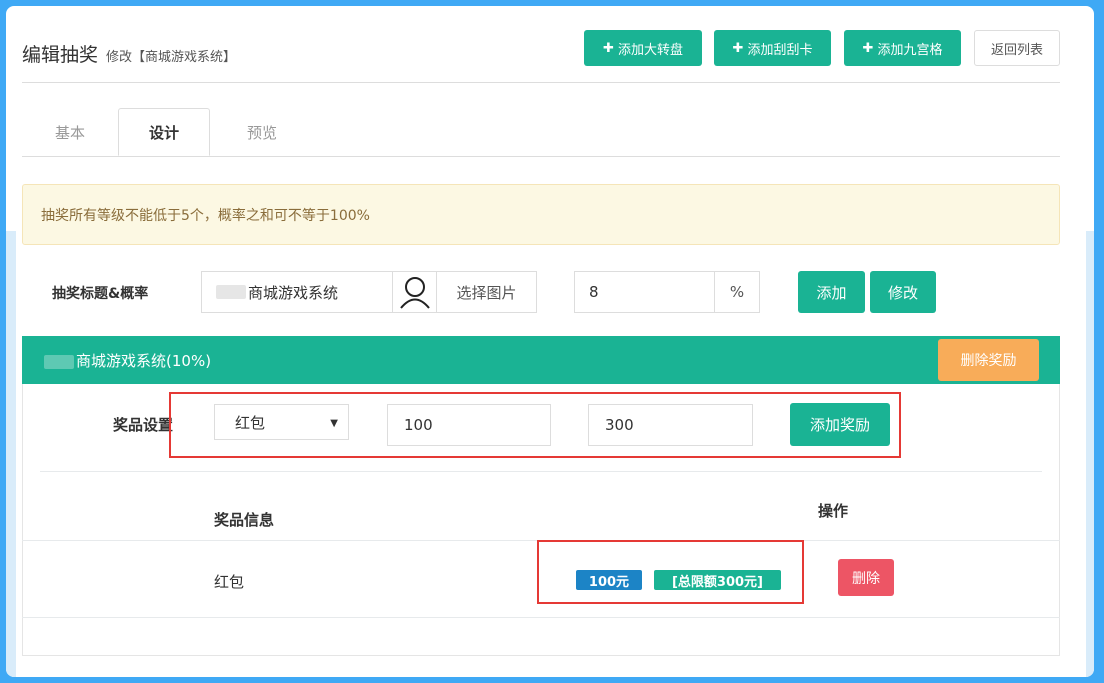 This screenshot has height=683, width=1104. What do you see at coordinates (866, 577) in the screenshot?
I see `delete-row-button: 删除` at bounding box center [866, 577].